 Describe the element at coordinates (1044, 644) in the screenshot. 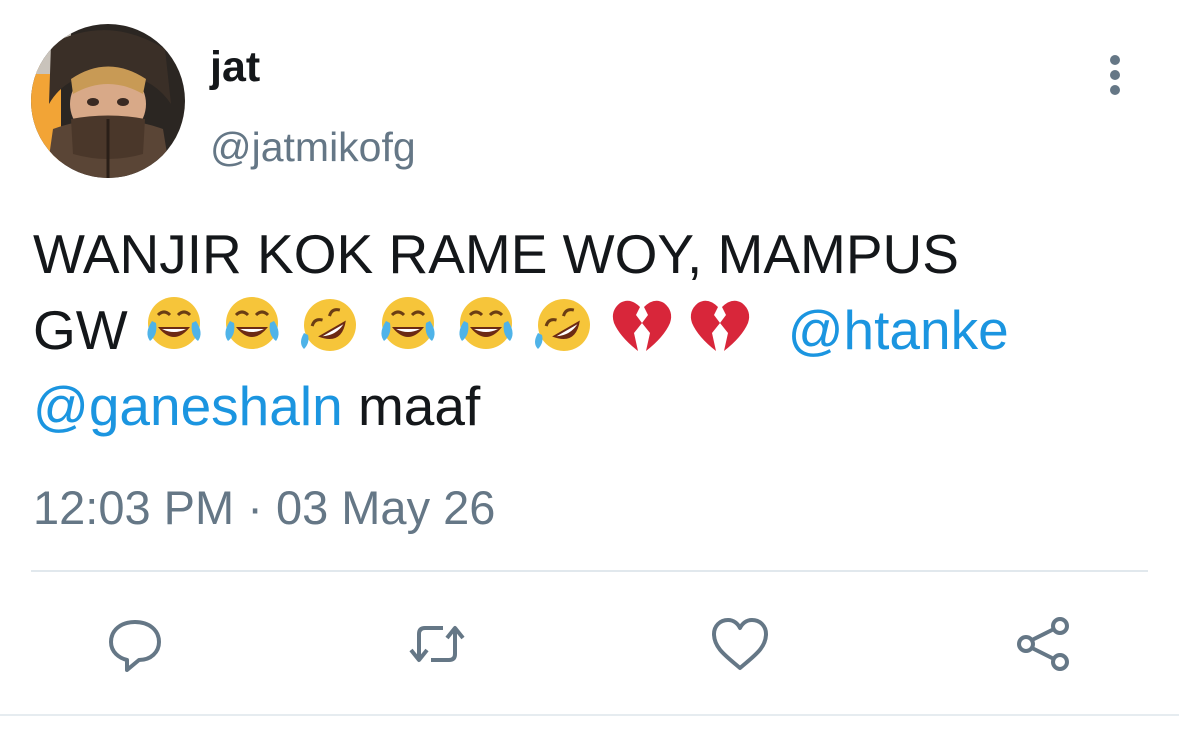

I see `share-icon` at that location.